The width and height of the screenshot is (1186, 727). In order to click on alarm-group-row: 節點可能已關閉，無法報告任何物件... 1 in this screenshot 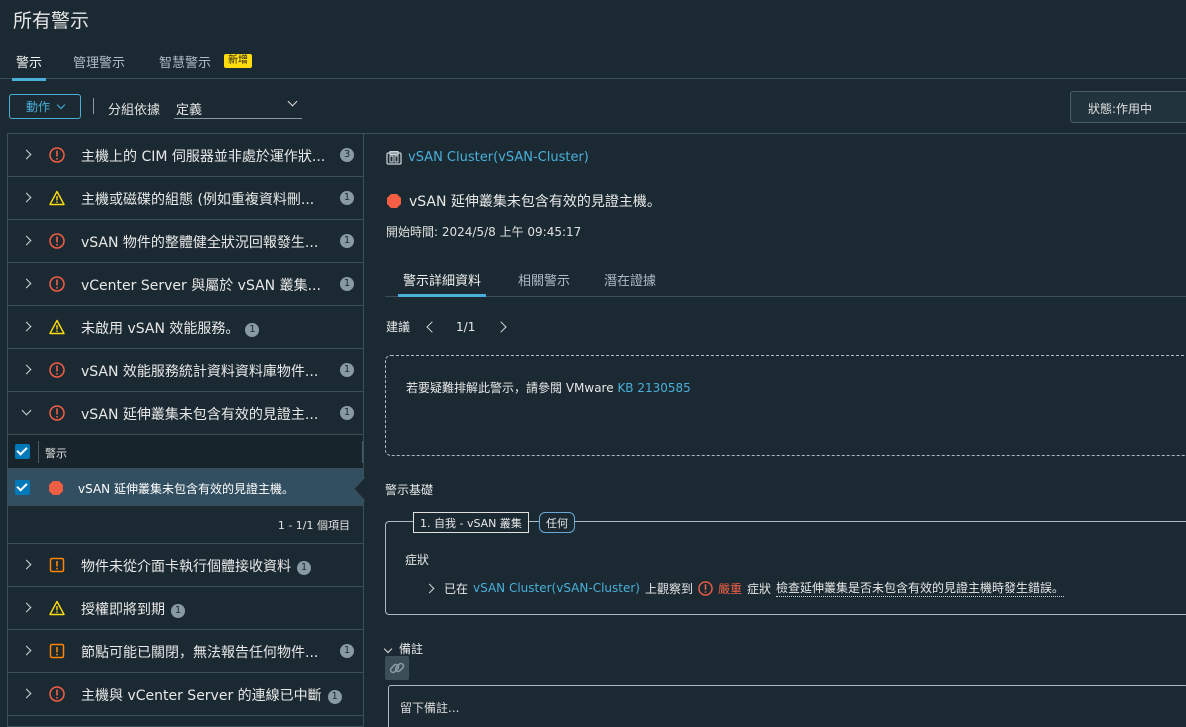, I will do `click(185, 651)`.